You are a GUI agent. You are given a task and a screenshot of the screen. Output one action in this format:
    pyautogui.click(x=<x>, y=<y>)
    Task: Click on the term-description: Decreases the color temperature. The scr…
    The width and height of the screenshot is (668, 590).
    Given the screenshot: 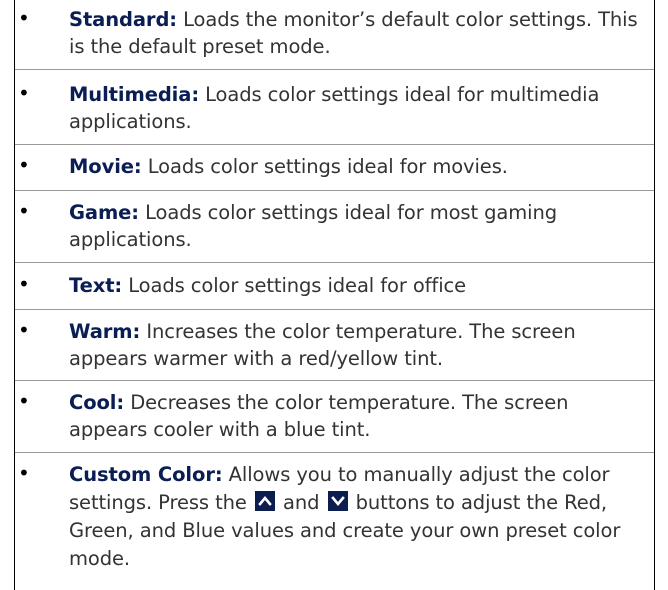 What is the action you would take?
    pyautogui.click(x=319, y=416)
    